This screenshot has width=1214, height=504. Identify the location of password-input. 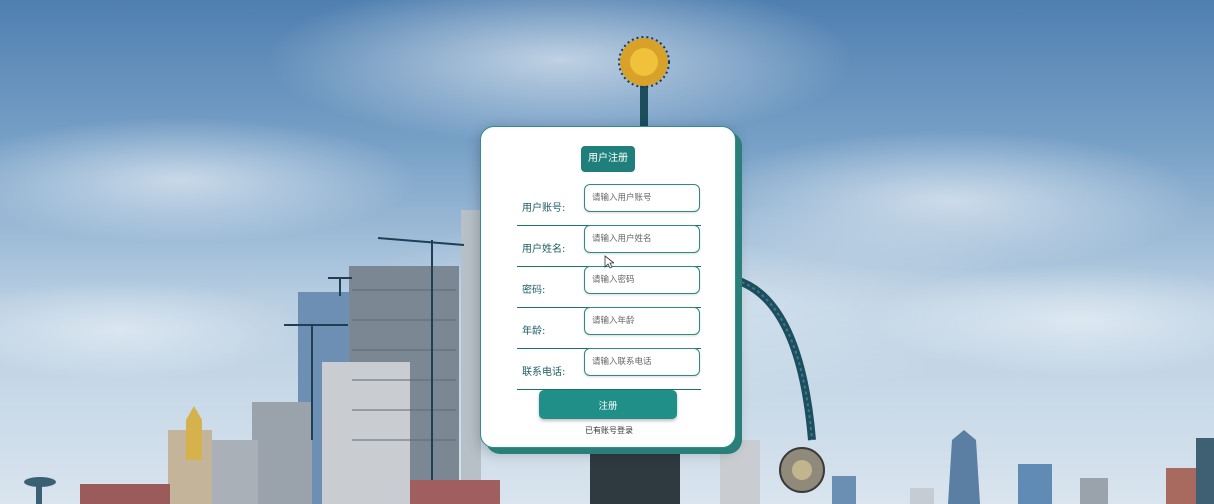
(642, 280).